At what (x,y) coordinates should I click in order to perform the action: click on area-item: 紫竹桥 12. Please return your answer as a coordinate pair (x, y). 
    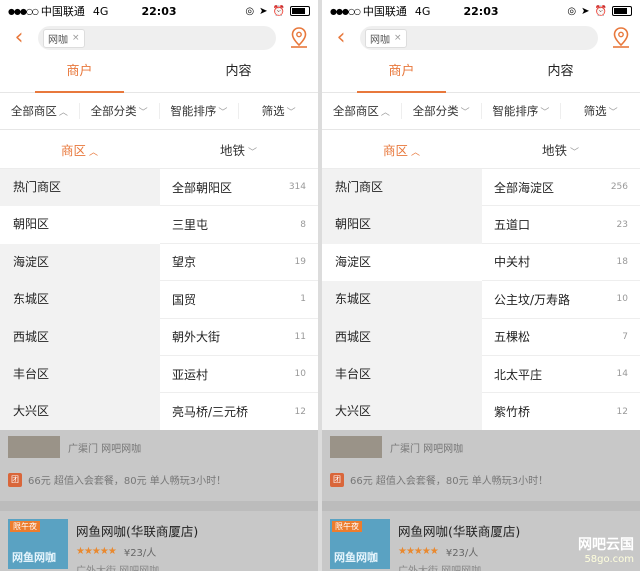
    Looking at the image, I should click on (561, 412).